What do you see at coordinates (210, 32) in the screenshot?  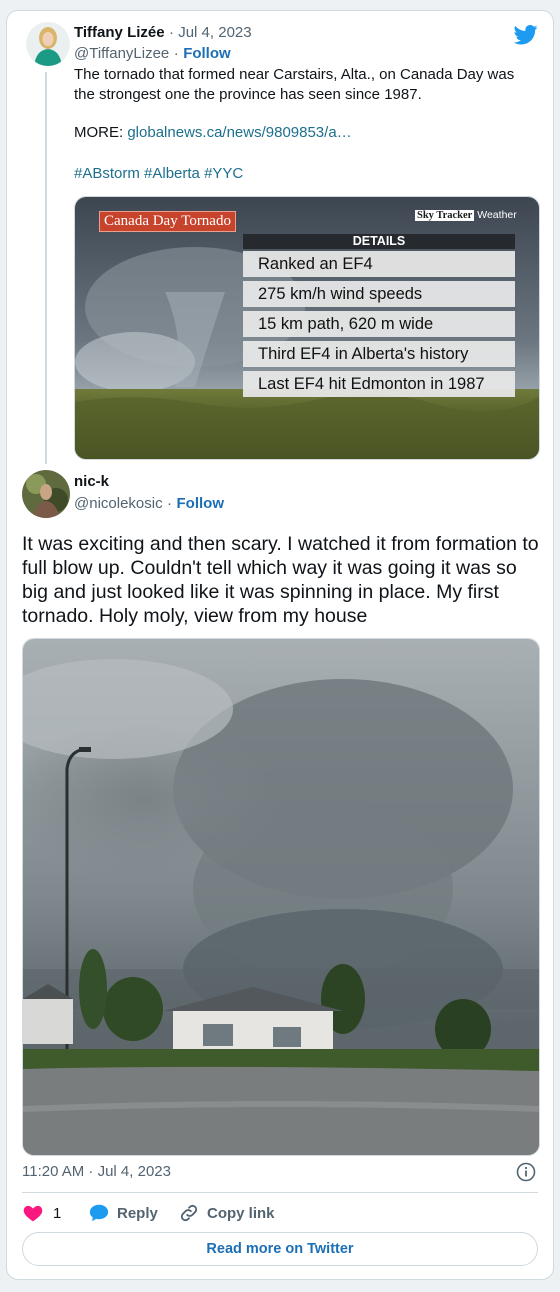 I see `tweet-date: · Jul 4, 2023` at bounding box center [210, 32].